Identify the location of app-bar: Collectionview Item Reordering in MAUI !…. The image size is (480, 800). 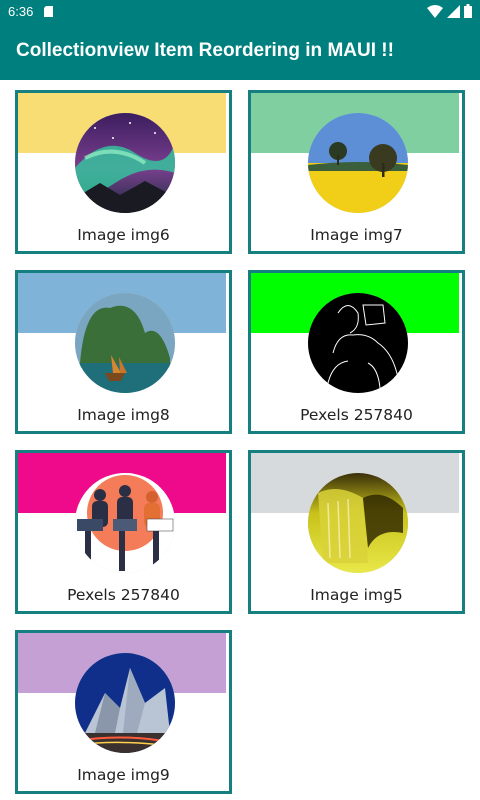
(240, 52).